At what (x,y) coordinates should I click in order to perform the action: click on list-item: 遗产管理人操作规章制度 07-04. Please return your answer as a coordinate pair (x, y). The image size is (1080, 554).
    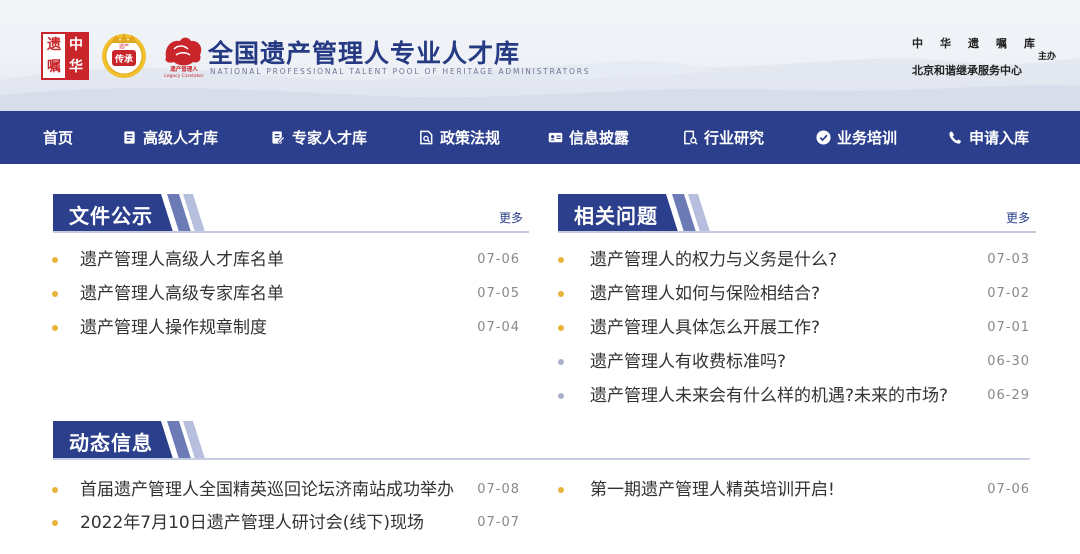
    Looking at the image, I should click on (287, 328).